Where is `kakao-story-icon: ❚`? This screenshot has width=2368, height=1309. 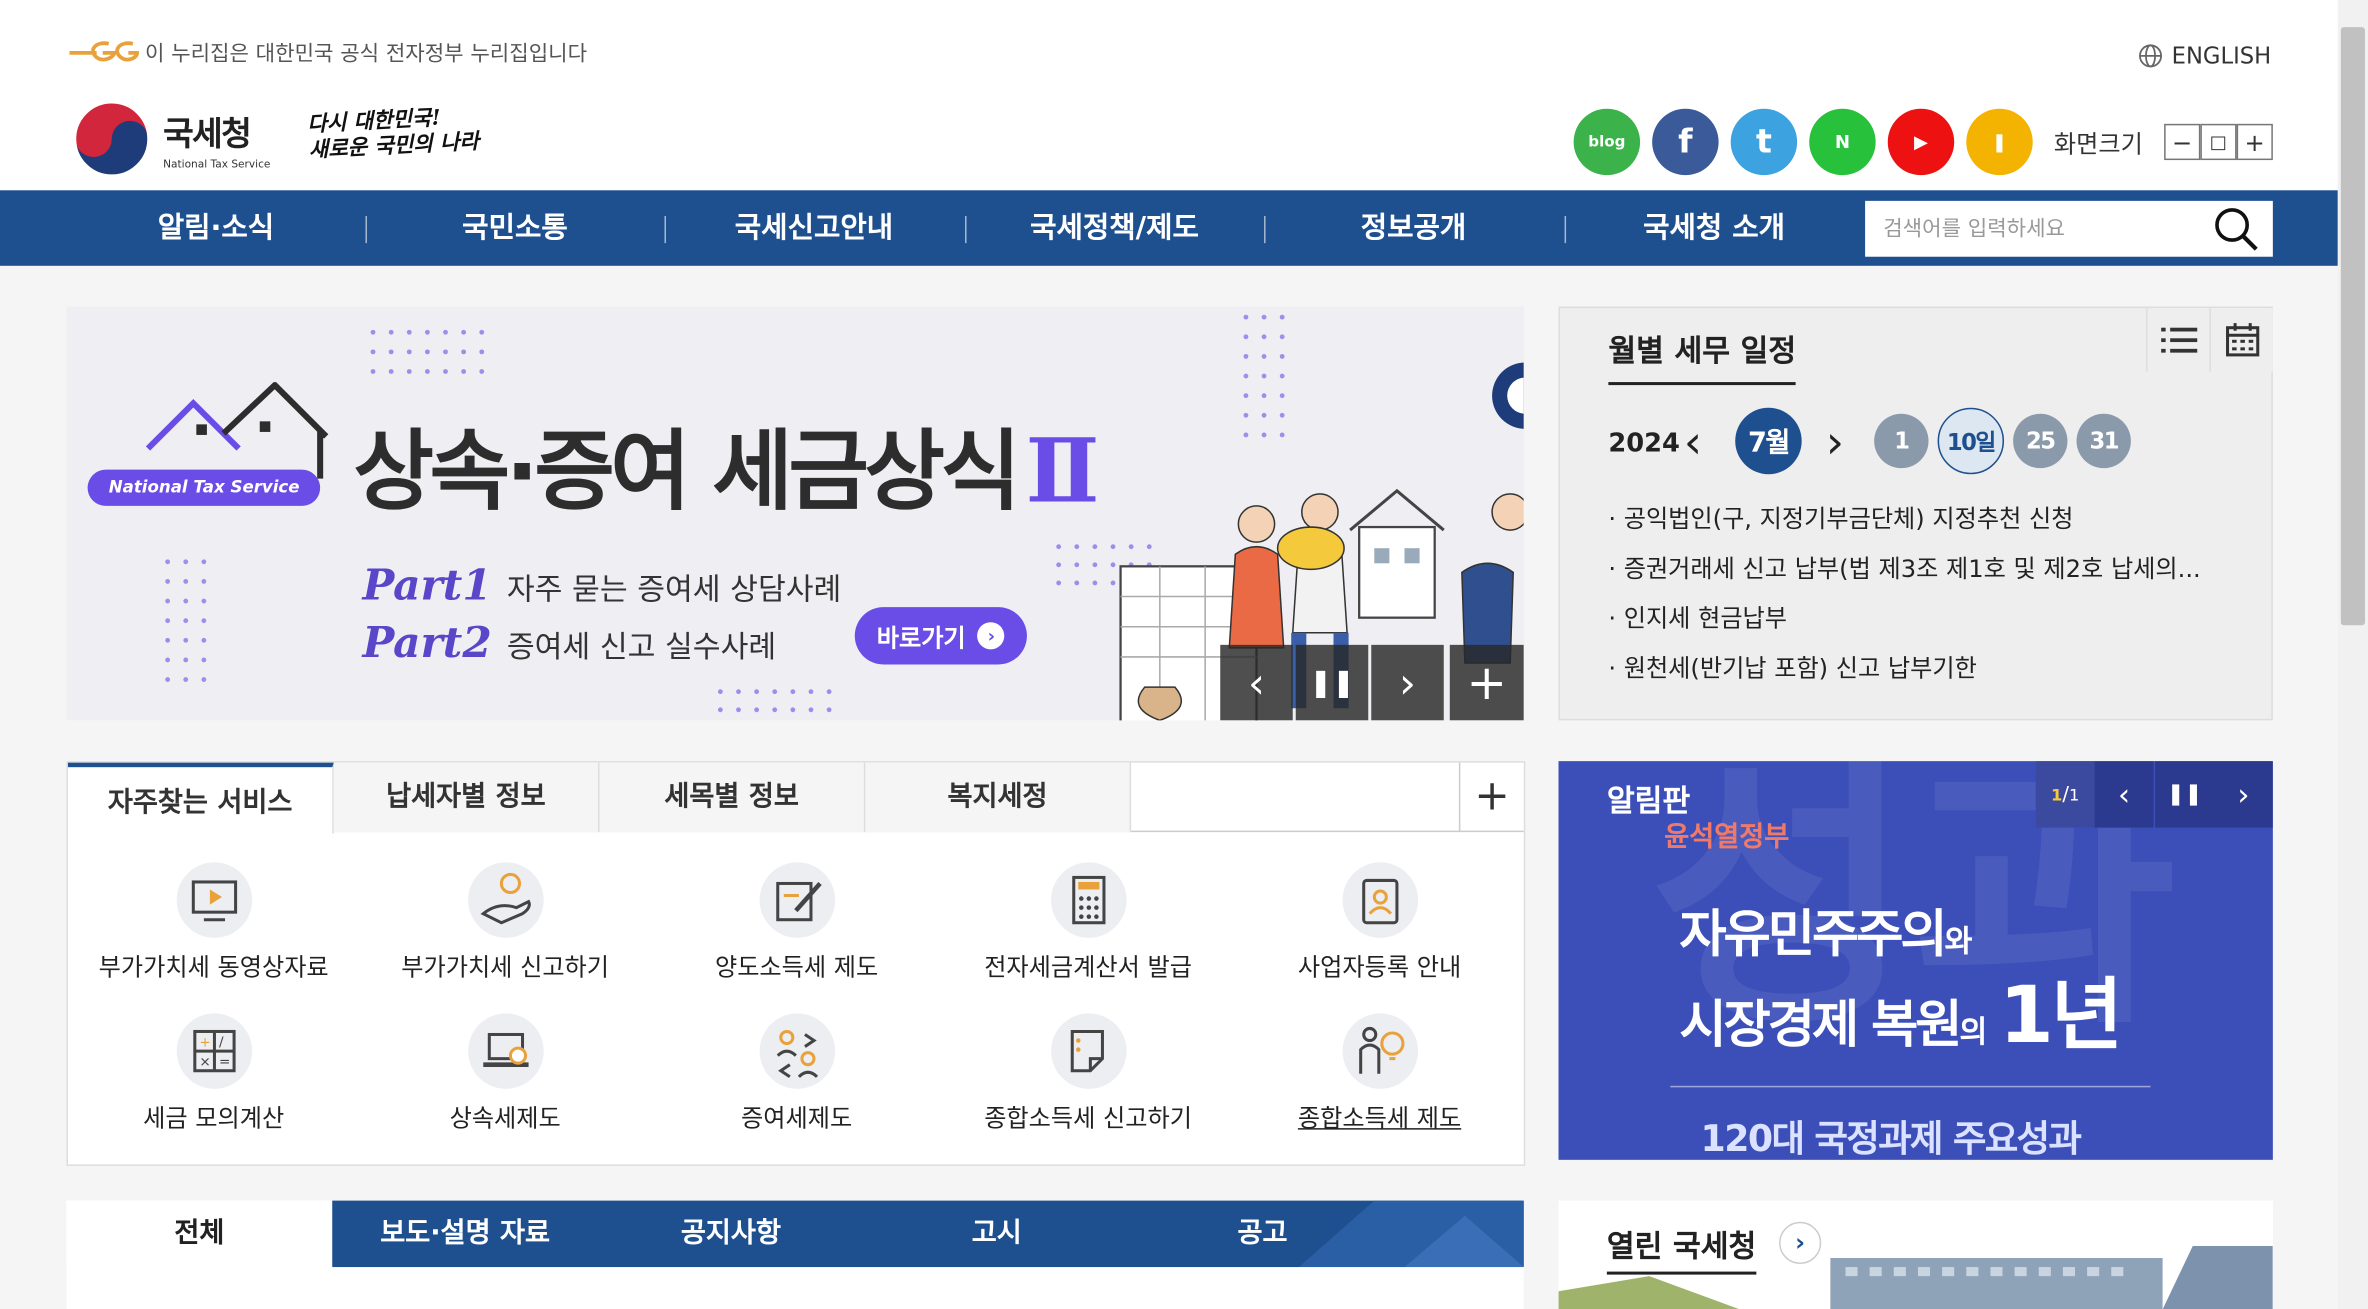 kakao-story-icon: ❚ is located at coordinates (1999, 142).